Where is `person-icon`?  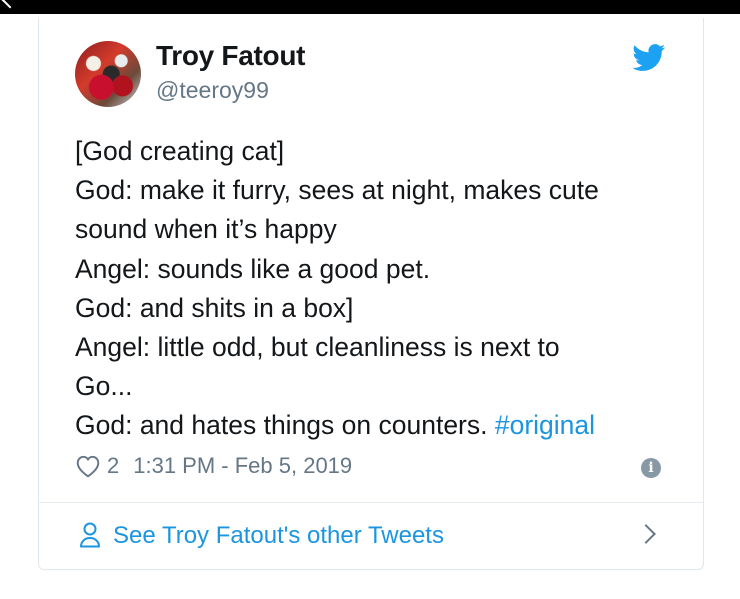
person-icon is located at coordinates (90, 535).